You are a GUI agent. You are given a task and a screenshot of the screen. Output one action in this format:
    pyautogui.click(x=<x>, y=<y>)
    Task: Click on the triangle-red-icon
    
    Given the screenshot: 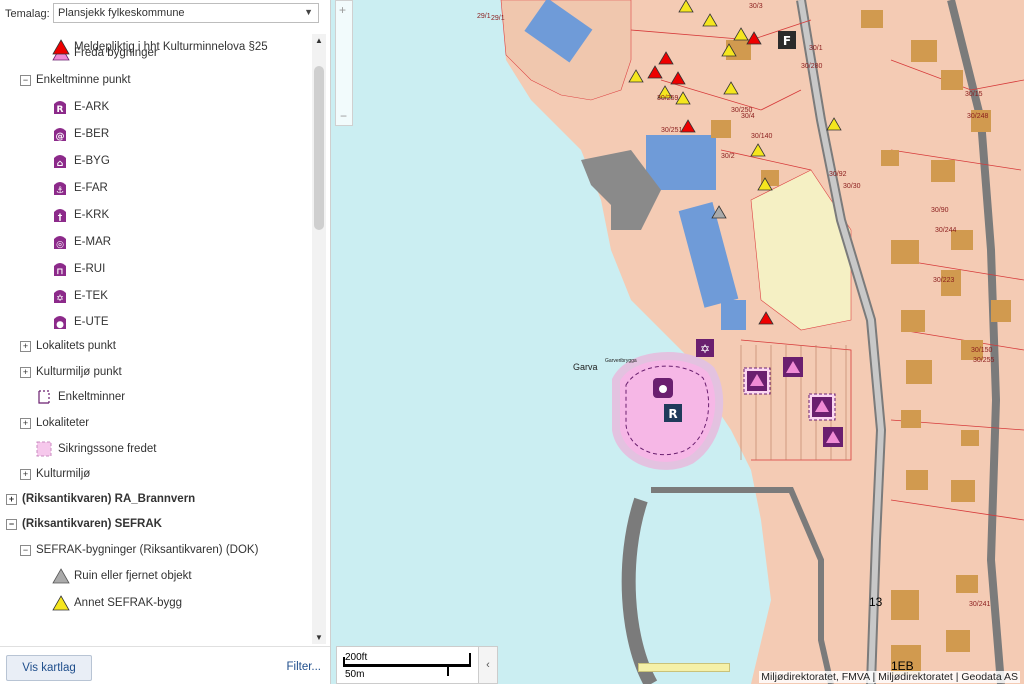 What is the action you would take?
    pyautogui.click(x=61, y=51)
    